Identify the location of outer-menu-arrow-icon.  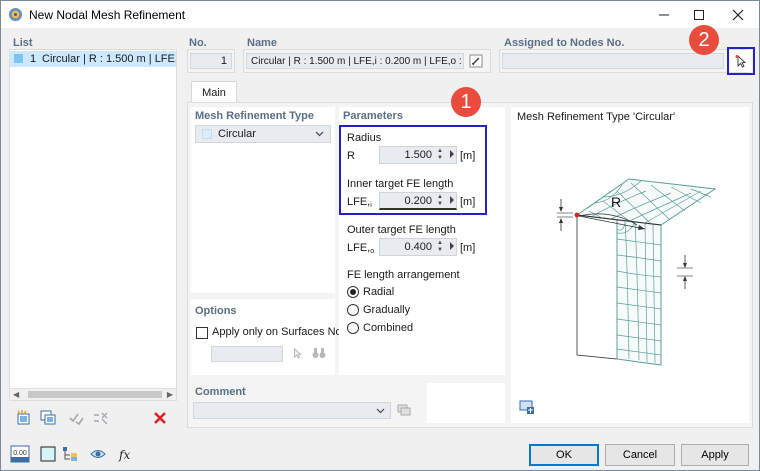
(452, 246).